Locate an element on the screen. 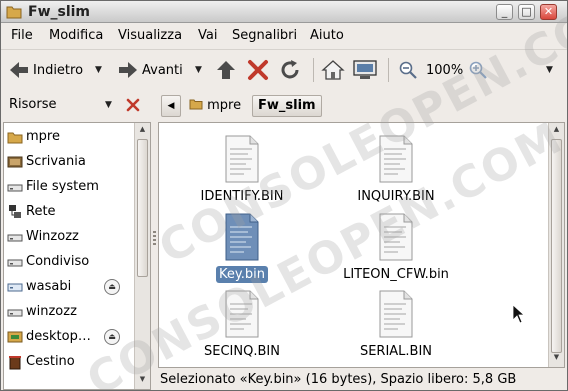 Image resolution: width=568 pixels, height=391 pixels. stop-button is located at coordinates (258, 70).